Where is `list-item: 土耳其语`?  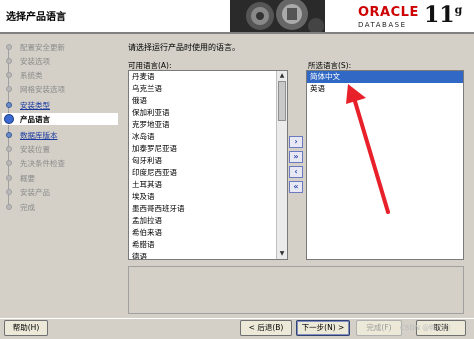 list-item: 土耳其语 is located at coordinates (208, 185).